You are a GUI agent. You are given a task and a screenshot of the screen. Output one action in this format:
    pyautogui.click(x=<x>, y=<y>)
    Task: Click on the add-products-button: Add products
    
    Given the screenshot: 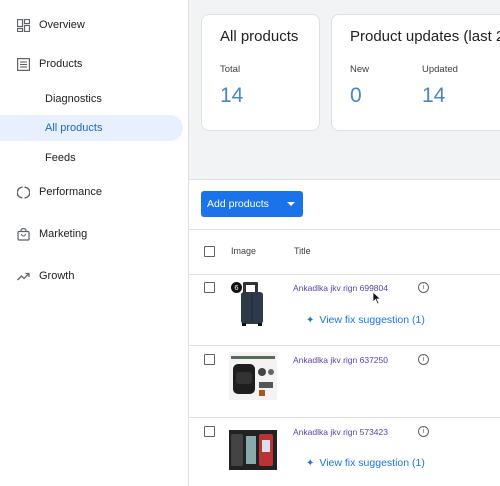 What is the action you would take?
    pyautogui.click(x=252, y=204)
    